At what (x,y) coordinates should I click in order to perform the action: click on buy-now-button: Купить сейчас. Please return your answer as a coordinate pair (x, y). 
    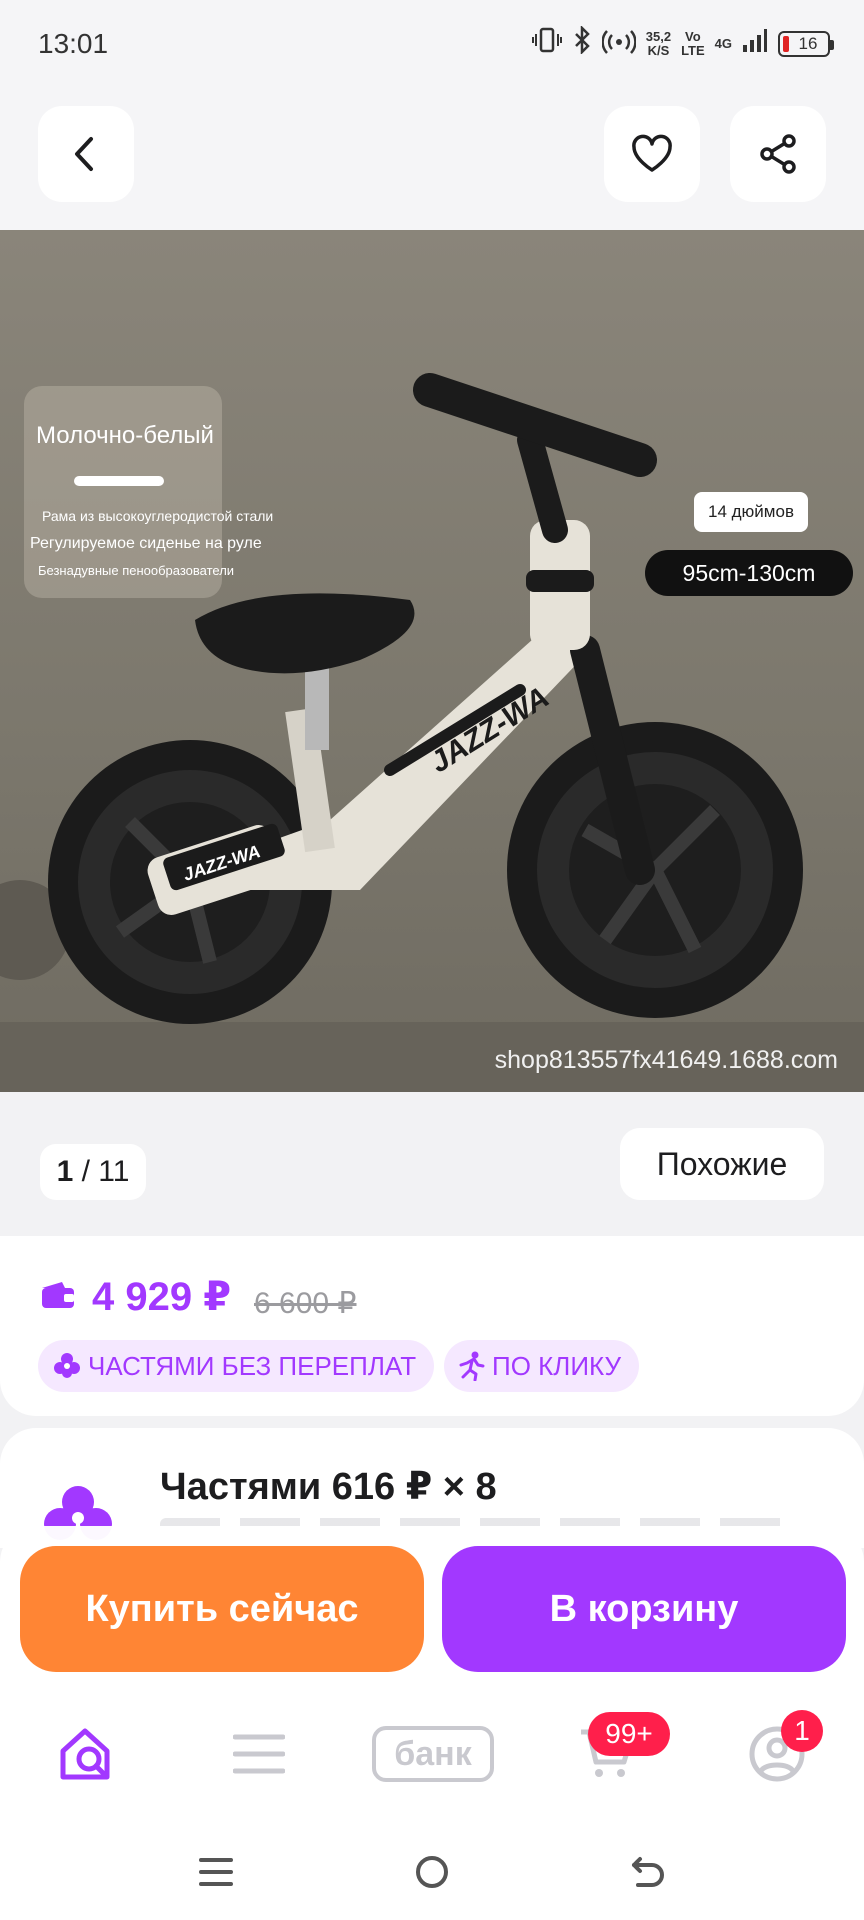
    Looking at the image, I should click on (222, 1609).